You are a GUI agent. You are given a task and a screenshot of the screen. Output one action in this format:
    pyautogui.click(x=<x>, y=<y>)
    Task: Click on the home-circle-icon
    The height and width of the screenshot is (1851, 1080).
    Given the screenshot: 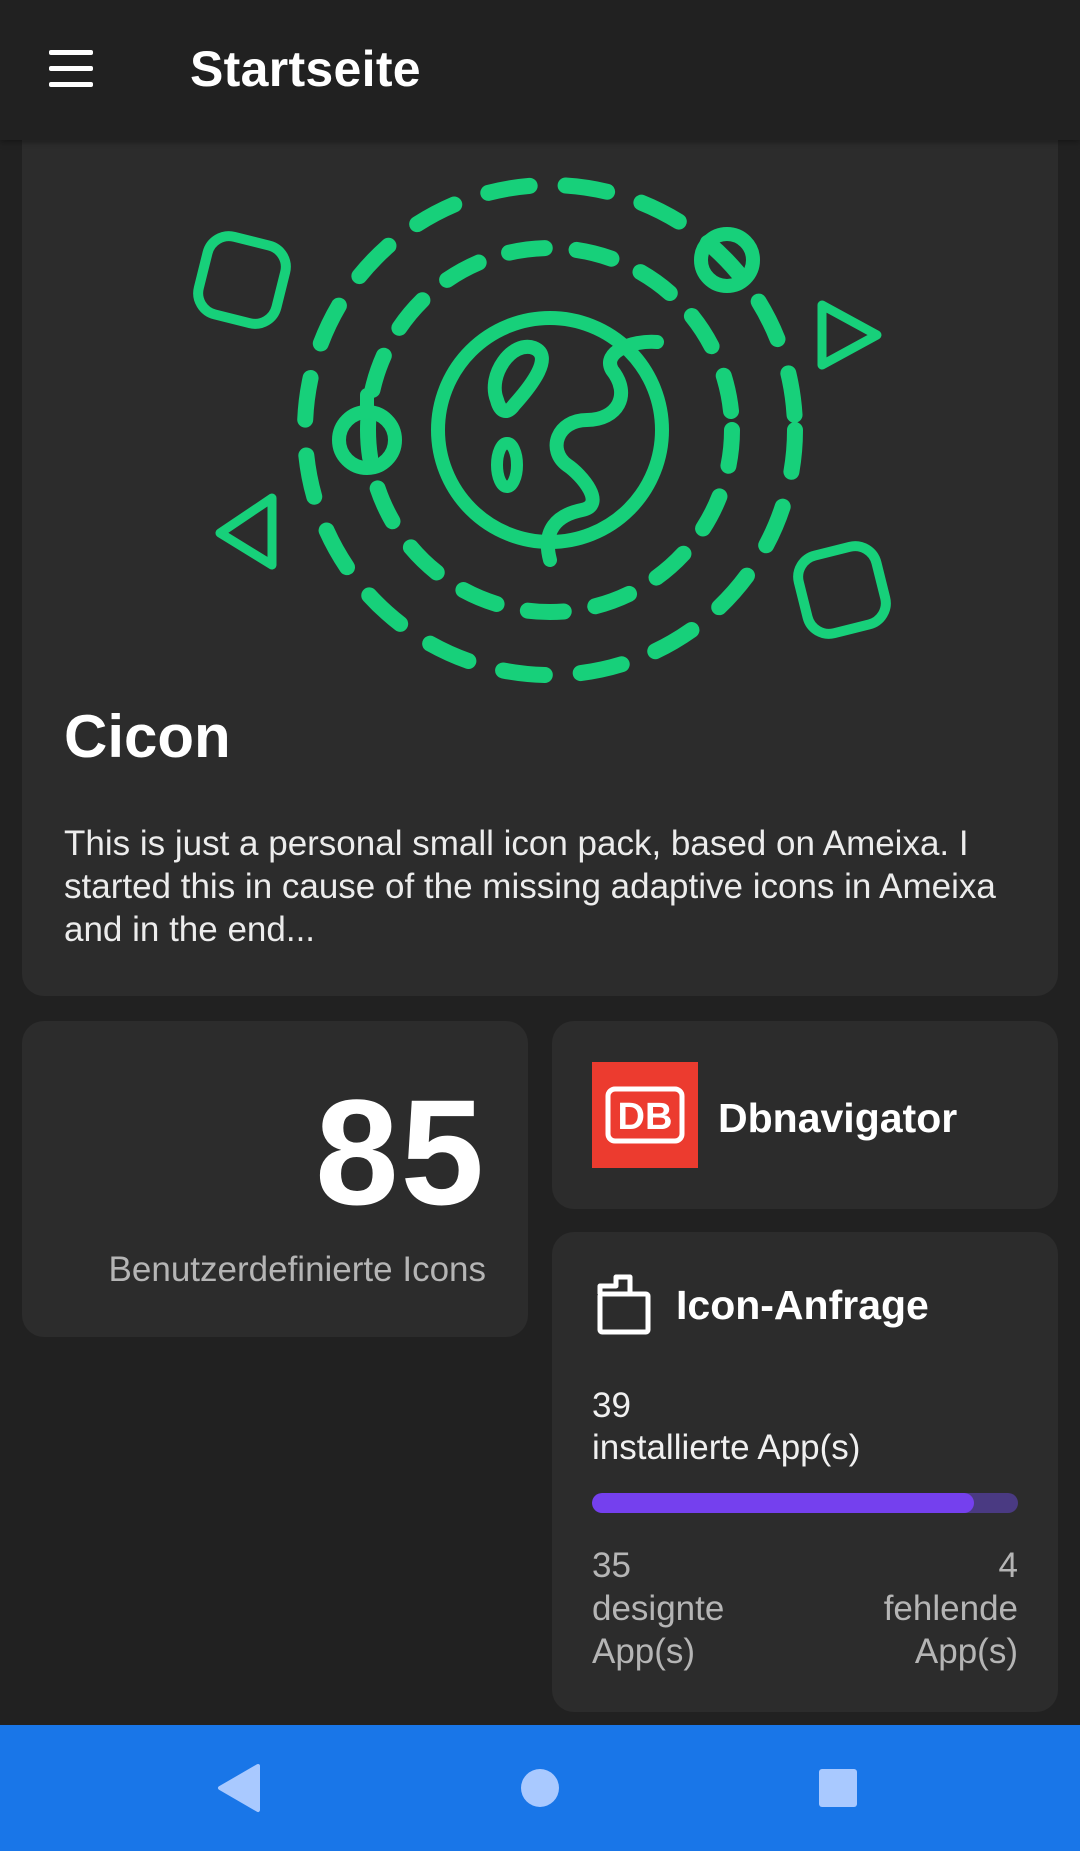 What is the action you would take?
    pyautogui.click(x=540, y=1788)
    